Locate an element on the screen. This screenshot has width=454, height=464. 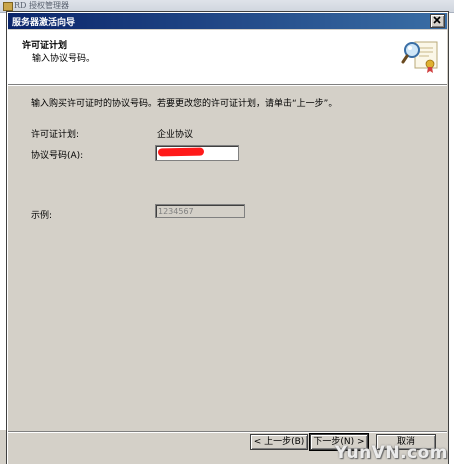
agreement-number-label: 协议号码(A): is located at coordinates (57, 156).